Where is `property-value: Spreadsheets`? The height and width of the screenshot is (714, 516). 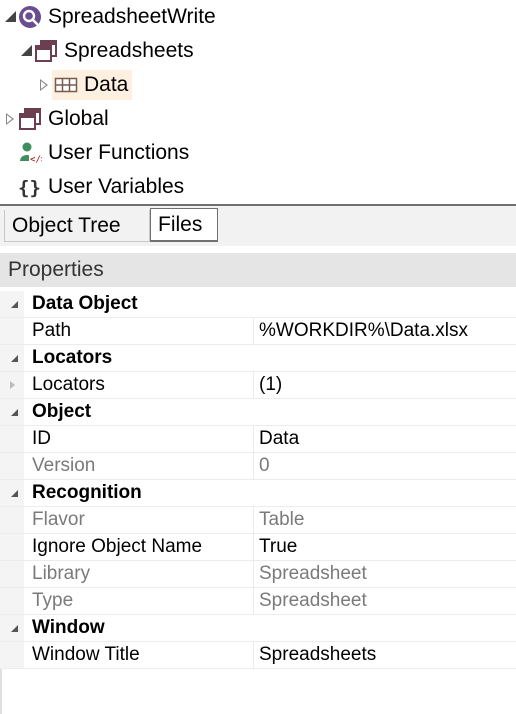
property-value: Spreadsheets is located at coordinates (317, 655).